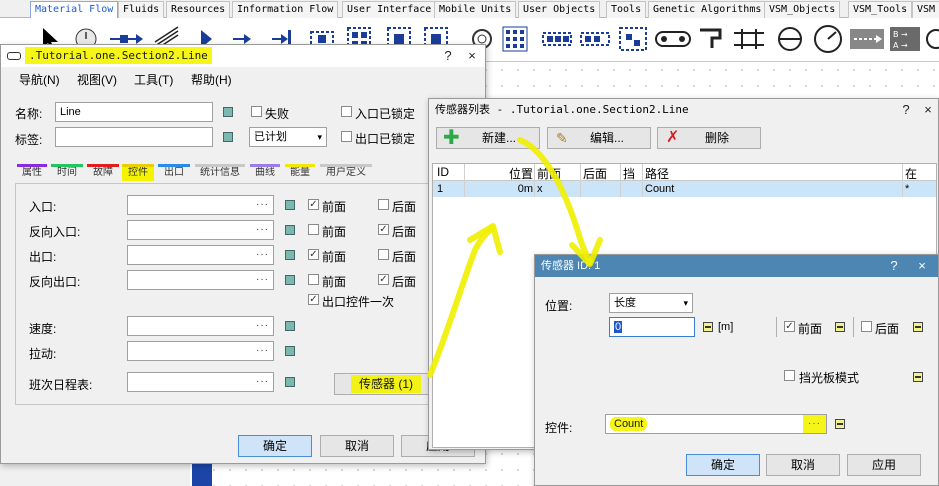 This screenshot has width=939, height=486. I want to click on position-edit-icon, so click(708, 327).